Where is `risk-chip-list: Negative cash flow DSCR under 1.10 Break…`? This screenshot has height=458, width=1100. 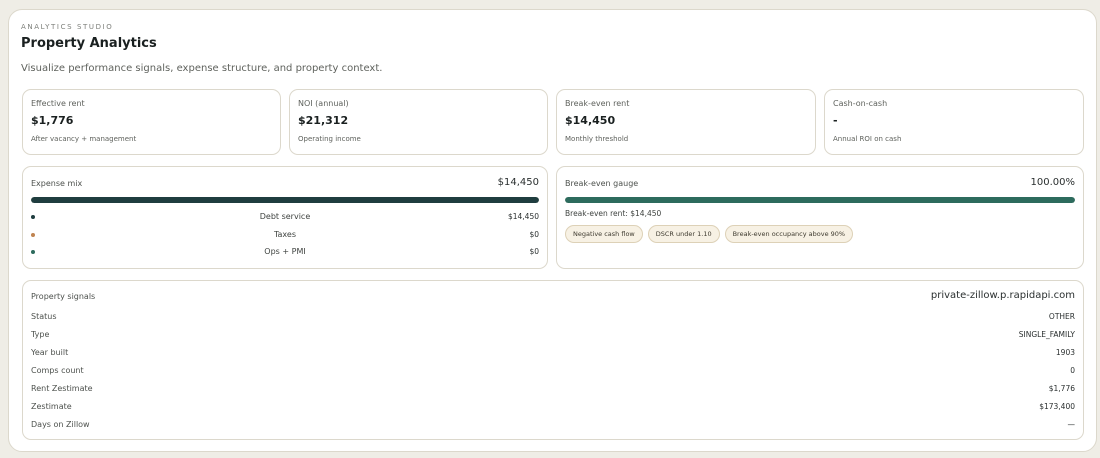
risk-chip-list: Negative cash flow DSCR under 1.10 Break… is located at coordinates (709, 234).